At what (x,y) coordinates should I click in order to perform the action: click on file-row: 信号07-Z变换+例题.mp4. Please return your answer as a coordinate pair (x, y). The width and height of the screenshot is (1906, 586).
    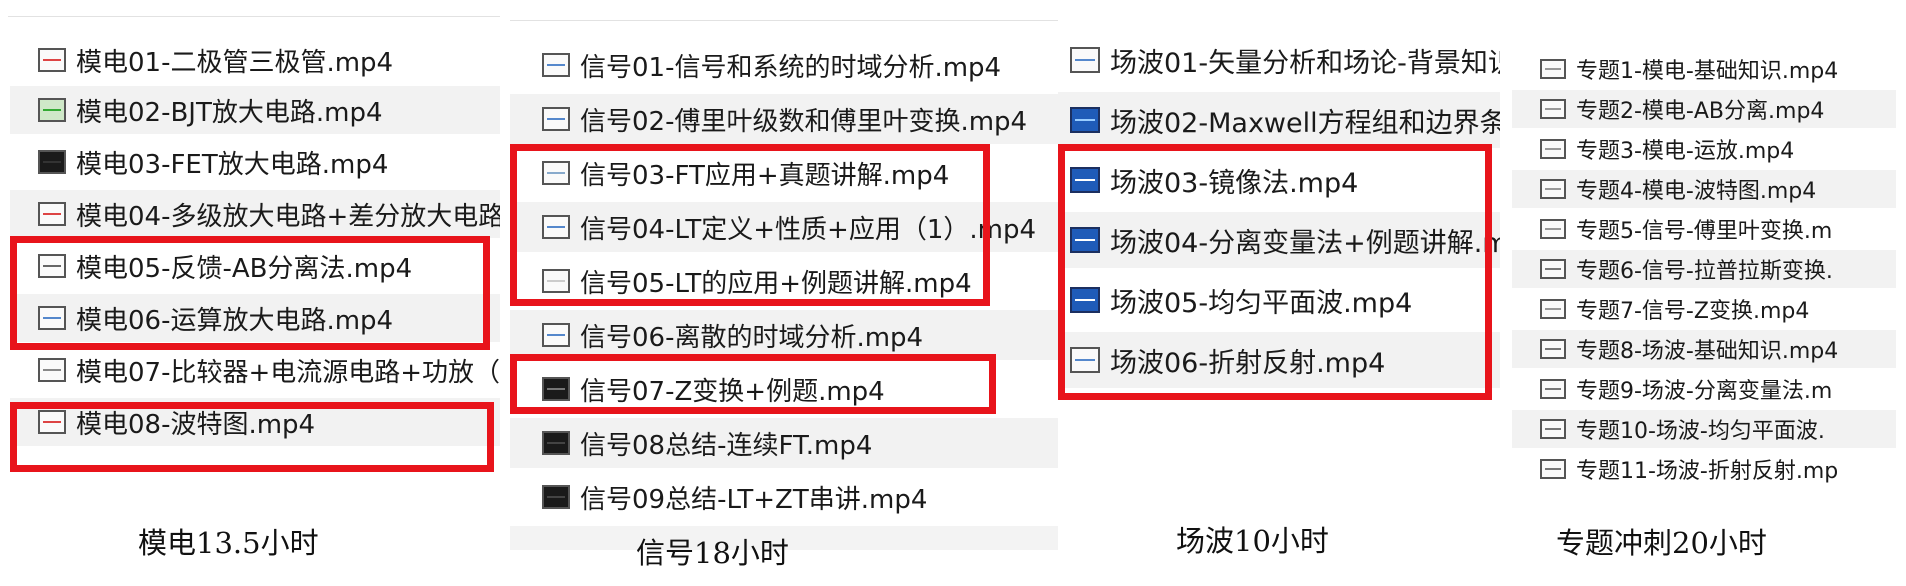
    Looking at the image, I should click on (784, 389).